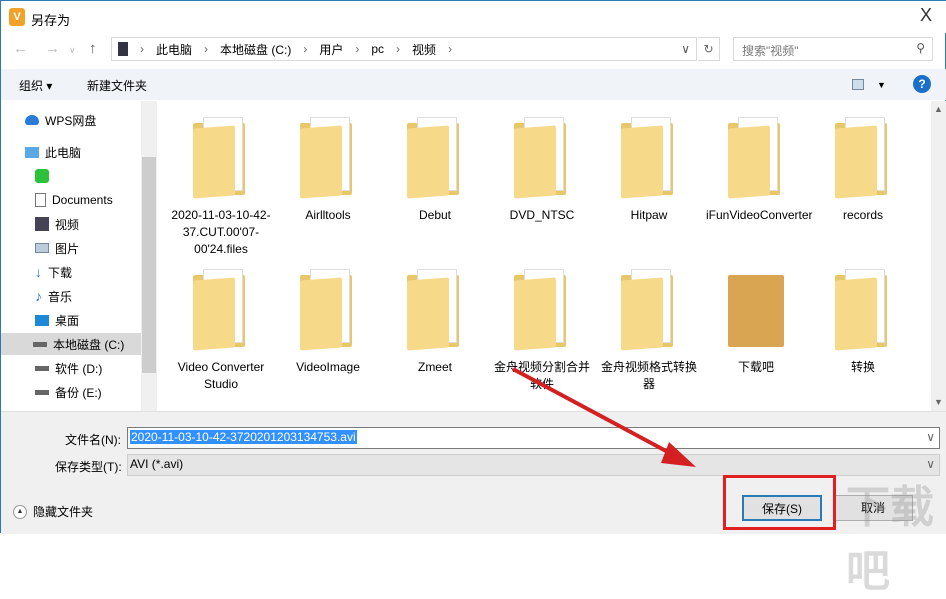 The width and height of the screenshot is (946, 599). What do you see at coordinates (331, 49) in the screenshot?
I see `breadcrumb-item: 用户` at bounding box center [331, 49].